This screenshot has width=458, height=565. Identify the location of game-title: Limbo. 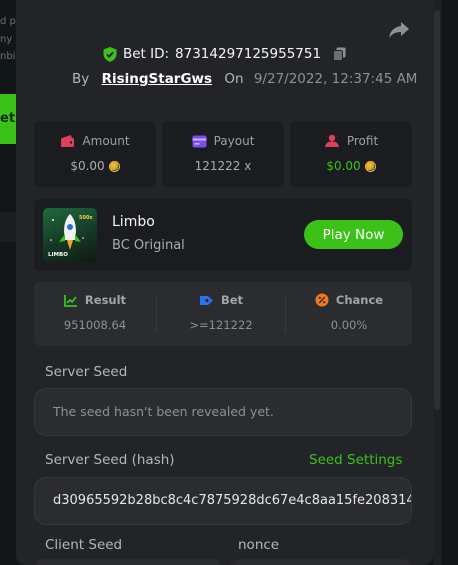
(133, 222).